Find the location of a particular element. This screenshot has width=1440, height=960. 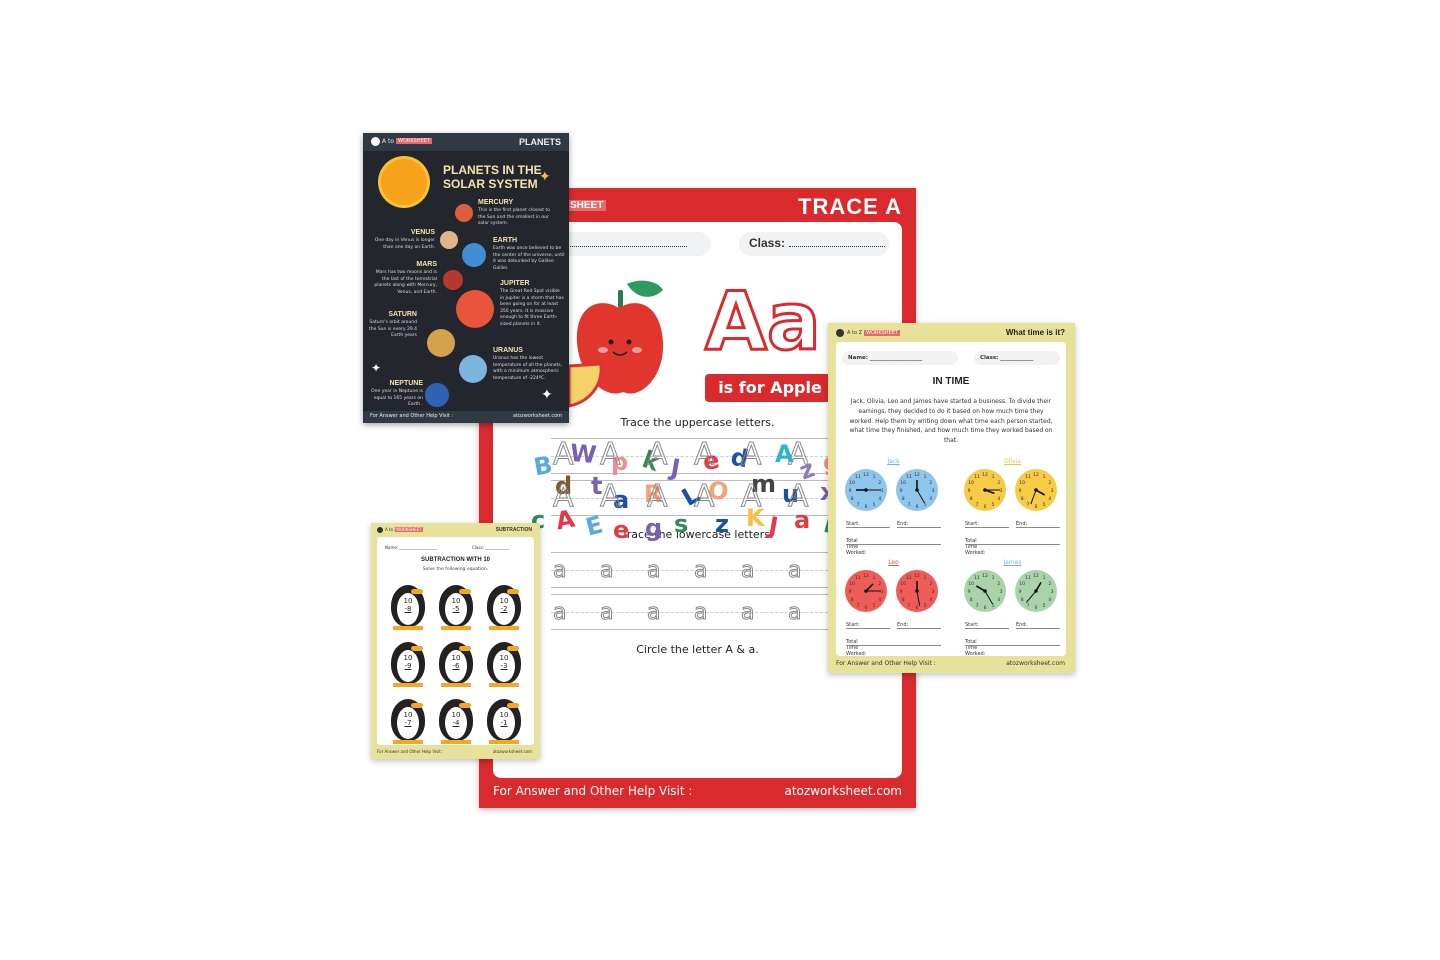

worksheet-title: TRACE A is located at coordinates (850, 206).